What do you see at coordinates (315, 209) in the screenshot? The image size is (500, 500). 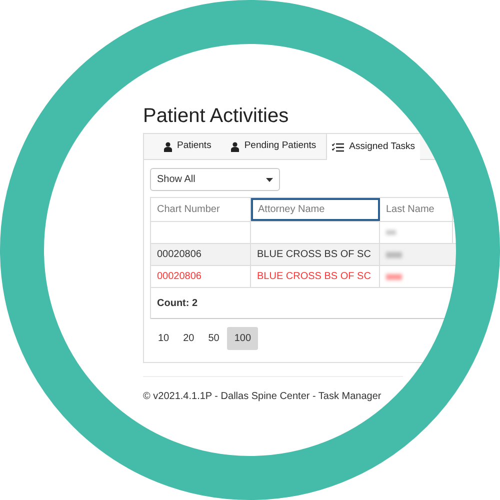 I see `column-header: Attorney Name` at bounding box center [315, 209].